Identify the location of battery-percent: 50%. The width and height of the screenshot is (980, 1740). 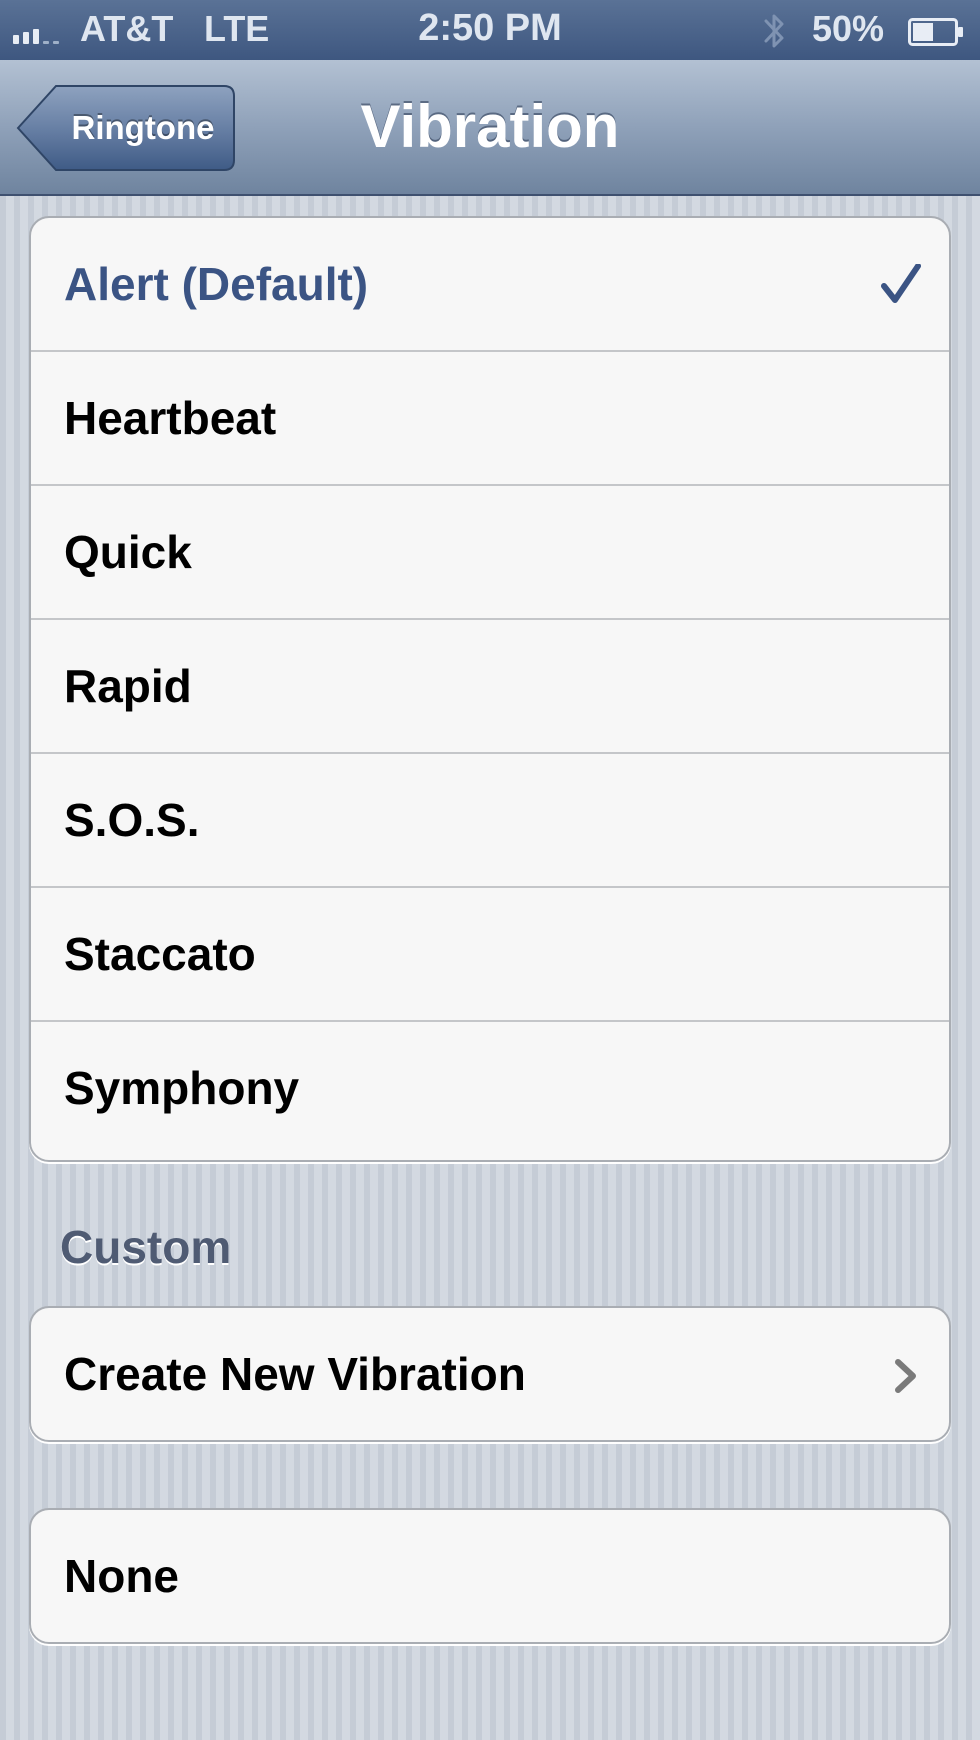
(848, 28).